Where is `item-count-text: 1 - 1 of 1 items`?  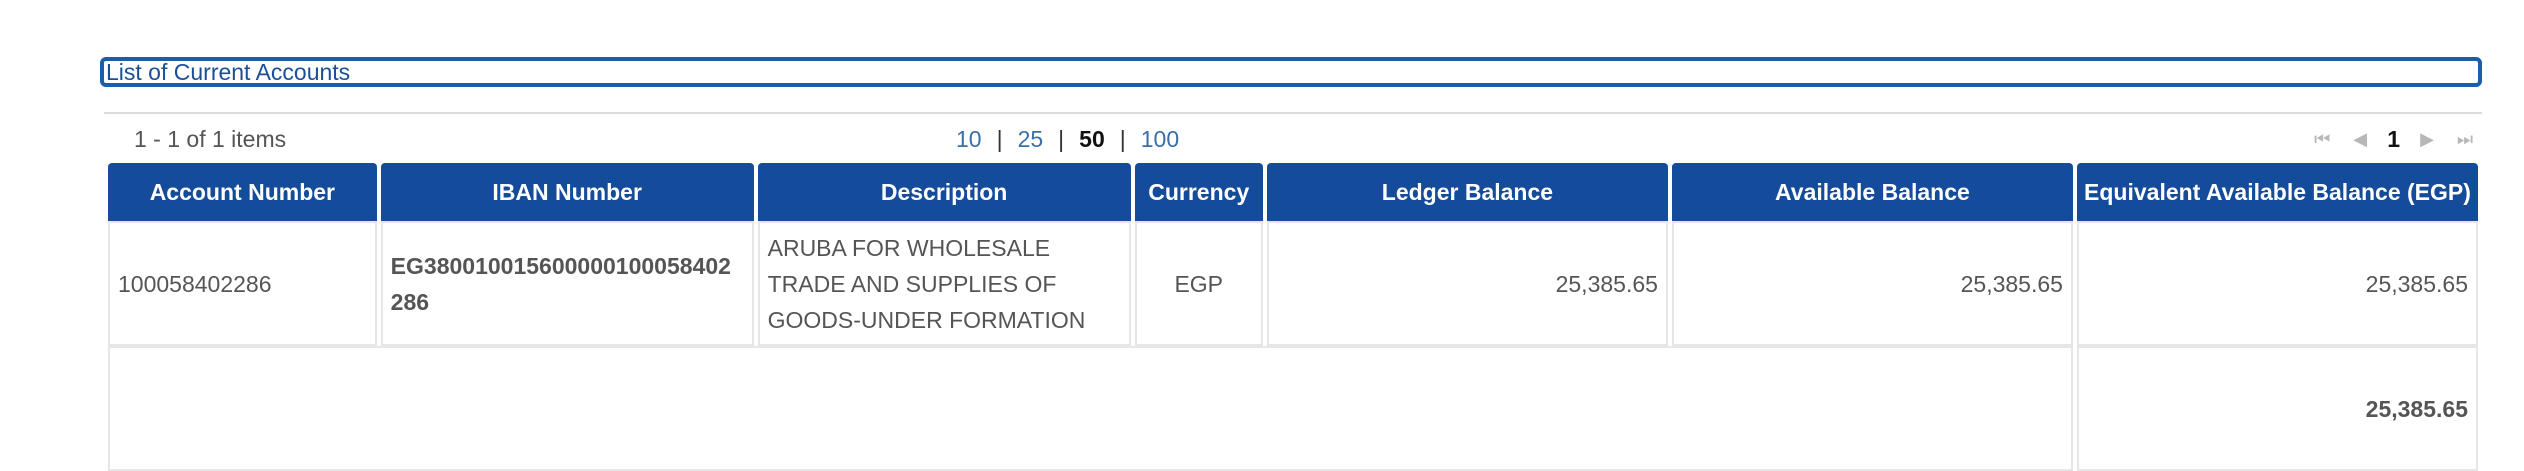 item-count-text: 1 - 1 of 1 items is located at coordinates (210, 139).